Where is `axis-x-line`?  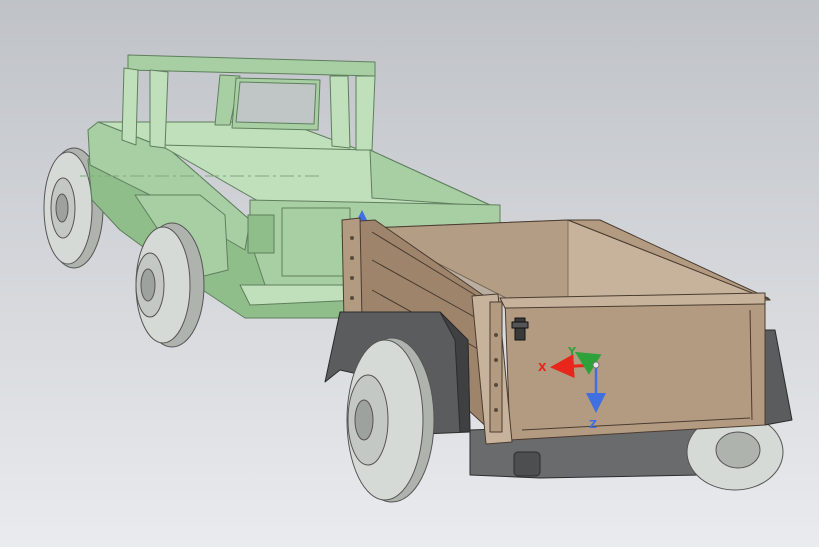 axis-x-line is located at coordinates (573, 366).